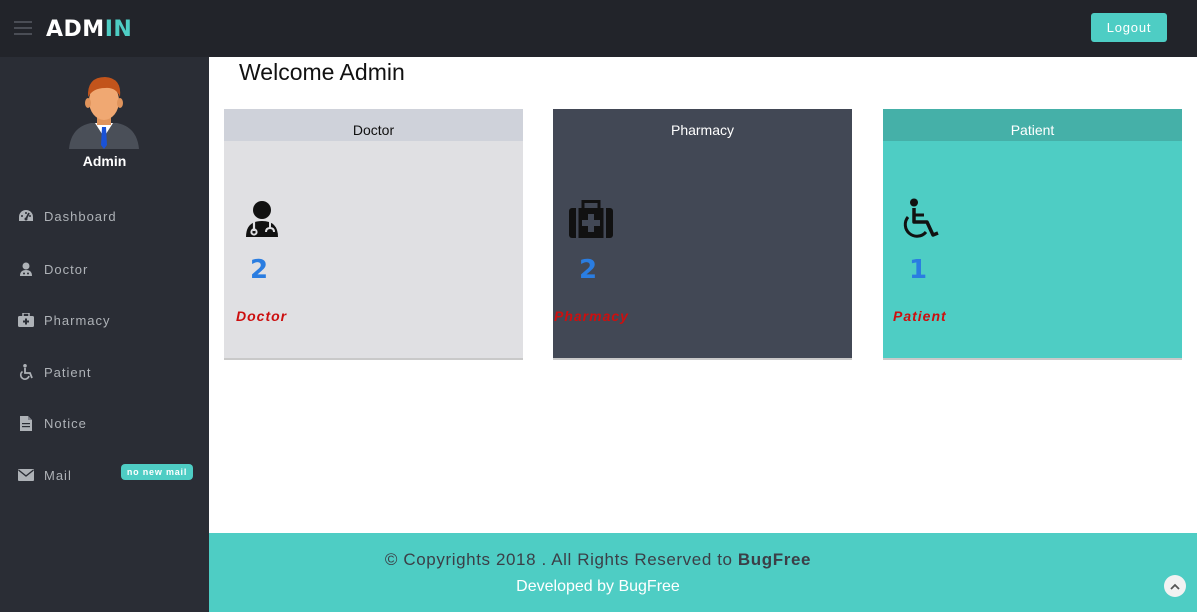 The image size is (1197, 612). What do you see at coordinates (26, 423) in the screenshot?
I see `file-icon` at bounding box center [26, 423].